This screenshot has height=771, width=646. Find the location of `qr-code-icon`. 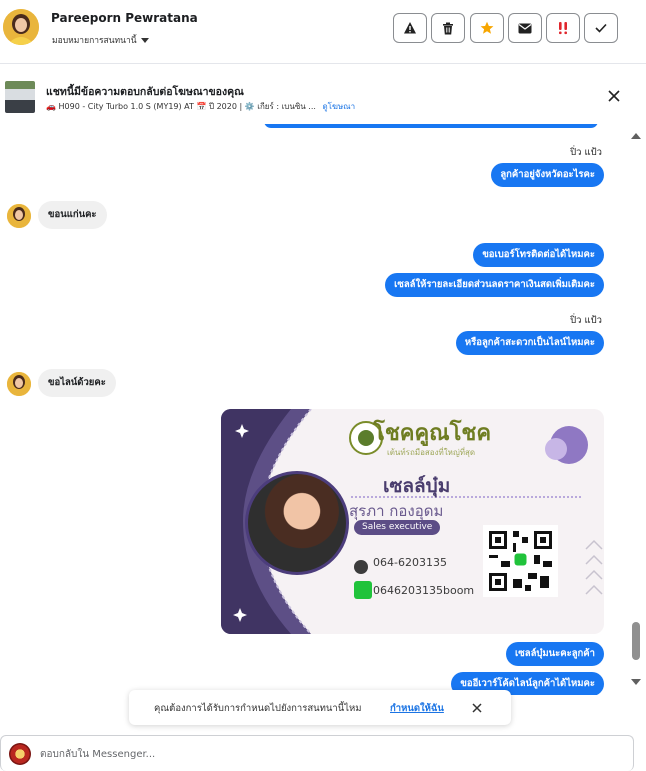

qr-code-icon is located at coordinates (520, 561).